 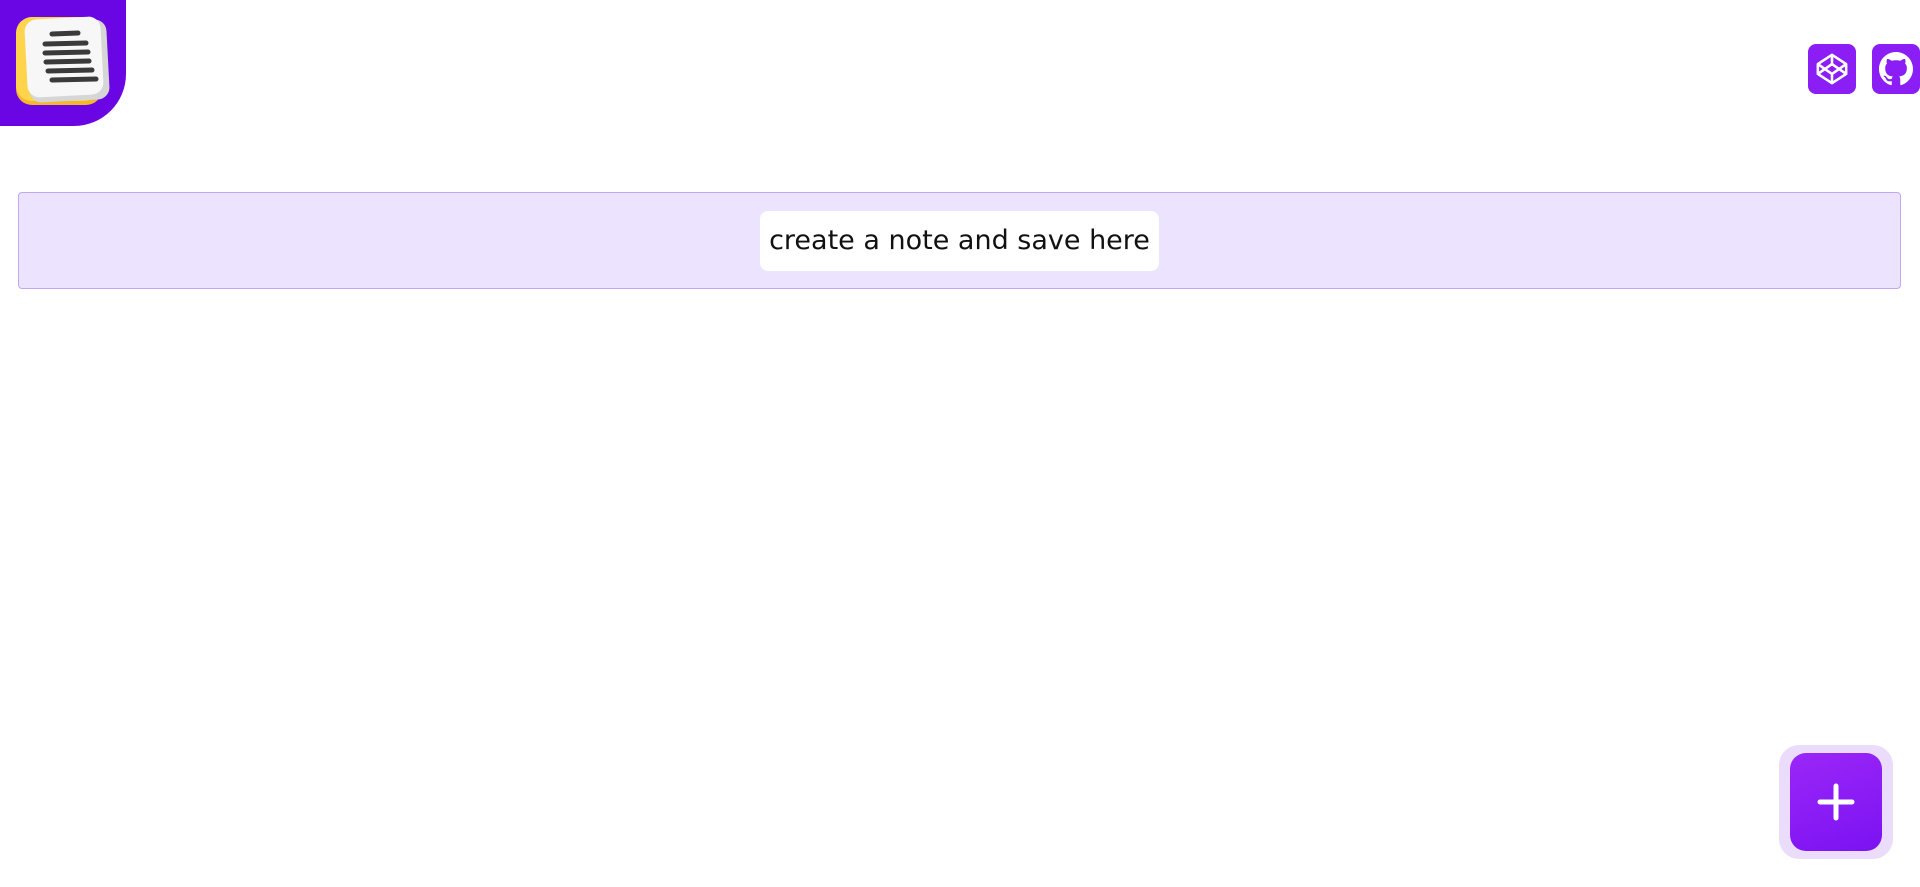 What do you see at coordinates (1864, 69) in the screenshot?
I see `header-links` at bounding box center [1864, 69].